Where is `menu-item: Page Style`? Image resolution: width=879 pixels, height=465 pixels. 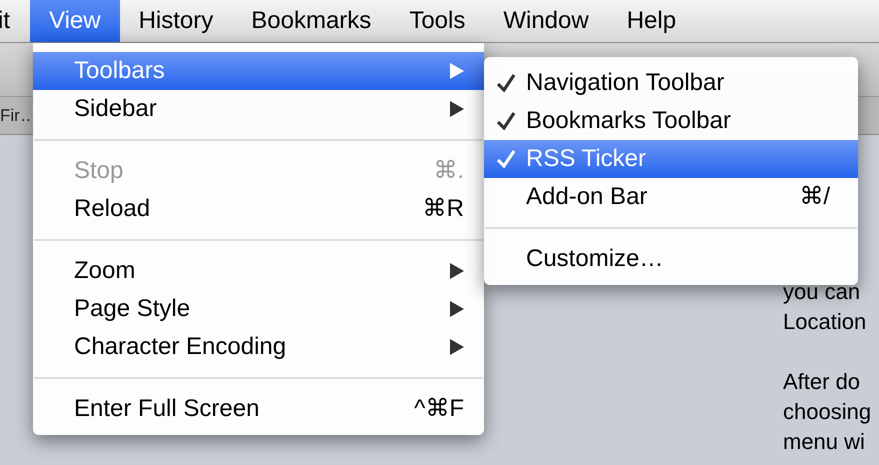
menu-item: Page Style is located at coordinates (258, 309).